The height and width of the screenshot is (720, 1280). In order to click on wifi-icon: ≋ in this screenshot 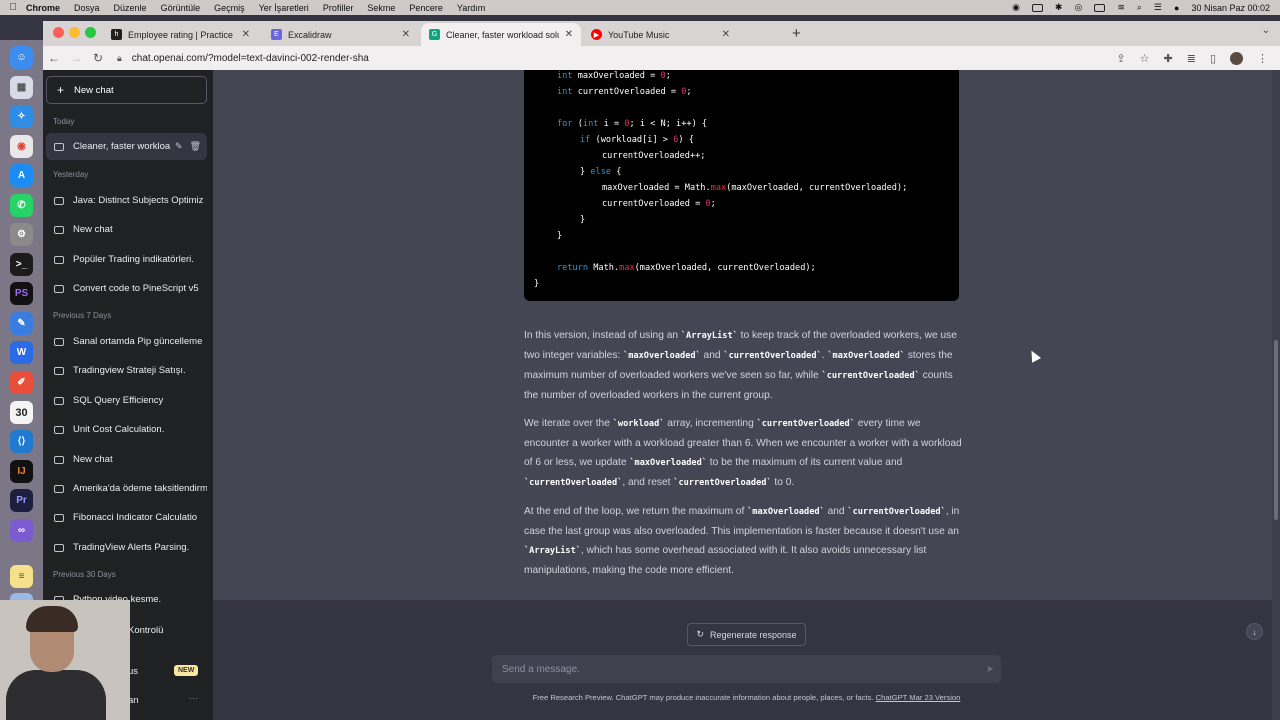, I will do `click(1121, 7)`.